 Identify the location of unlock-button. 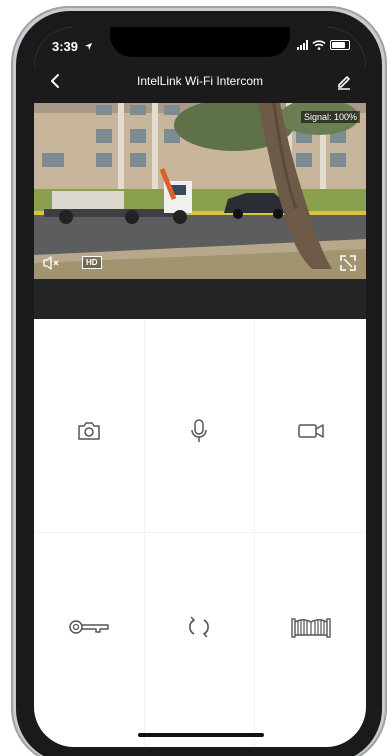
(89, 640).